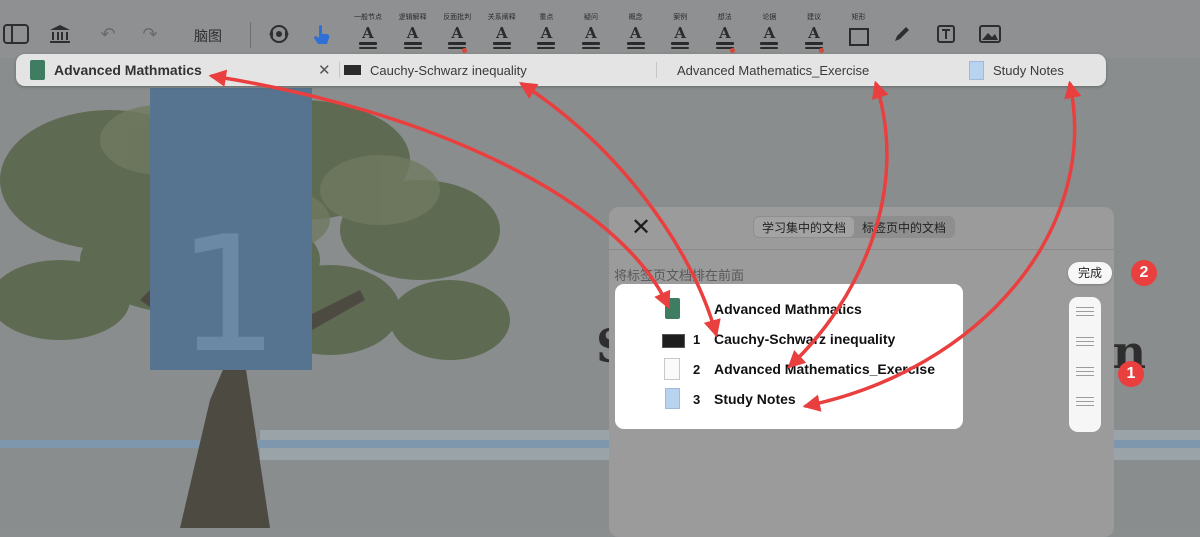 The image size is (1200, 537). I want to click on close-tab-icon: ✕, so click(324, 70).